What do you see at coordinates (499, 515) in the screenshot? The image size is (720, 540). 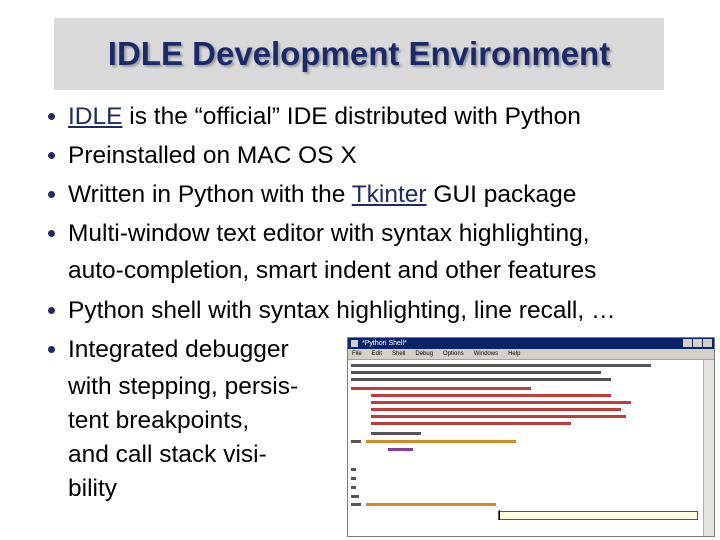 I see `text-cursor` at bounding box center [499, 515].